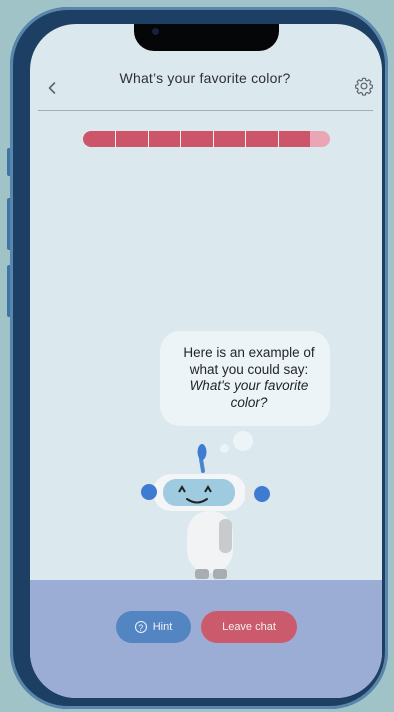  Describe the element at coordinates (197, 139) in the screenshot. I see `progress-fill` at that location.